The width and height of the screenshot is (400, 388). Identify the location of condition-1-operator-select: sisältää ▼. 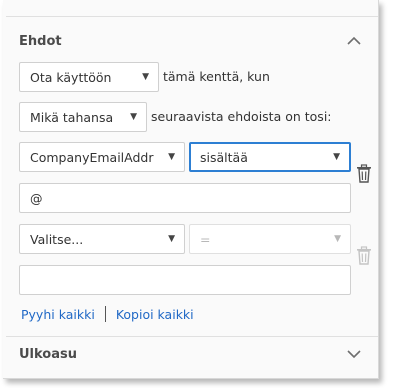
(270, 157).